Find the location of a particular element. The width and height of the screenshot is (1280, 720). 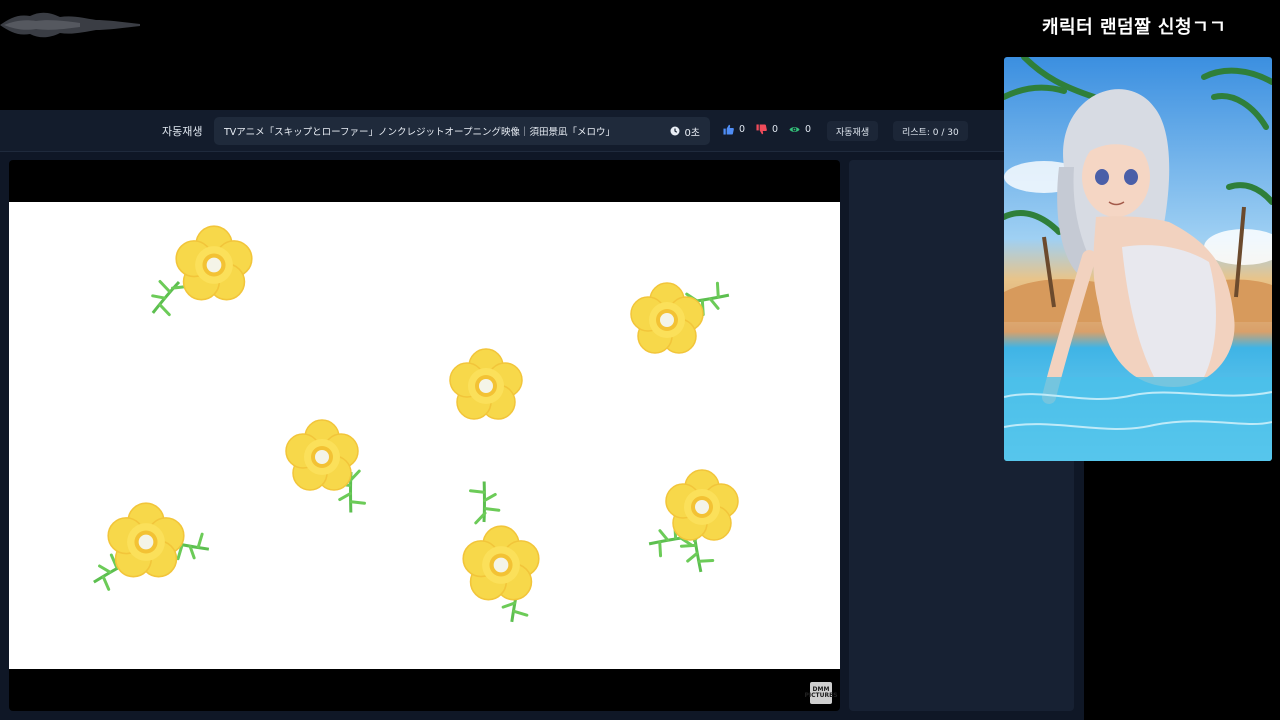

elapsed-time-value: 0초 is located at coordinates (692, 133).